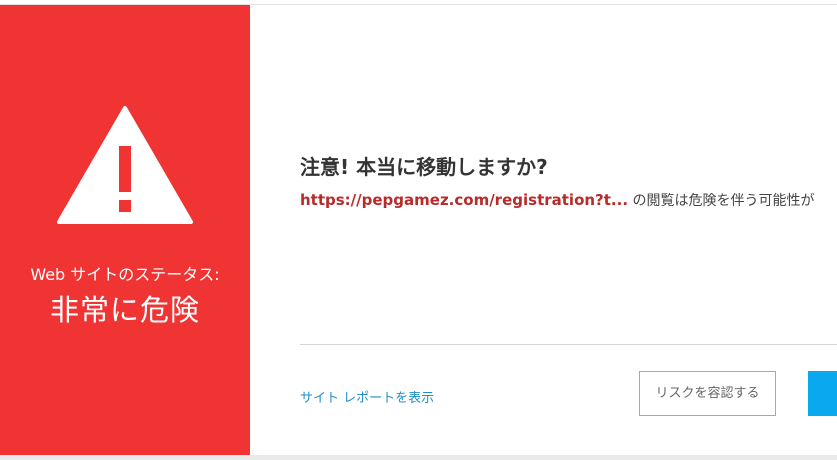  I want to click on accept-risk-button: リスクを容認する, so click(707, 393).